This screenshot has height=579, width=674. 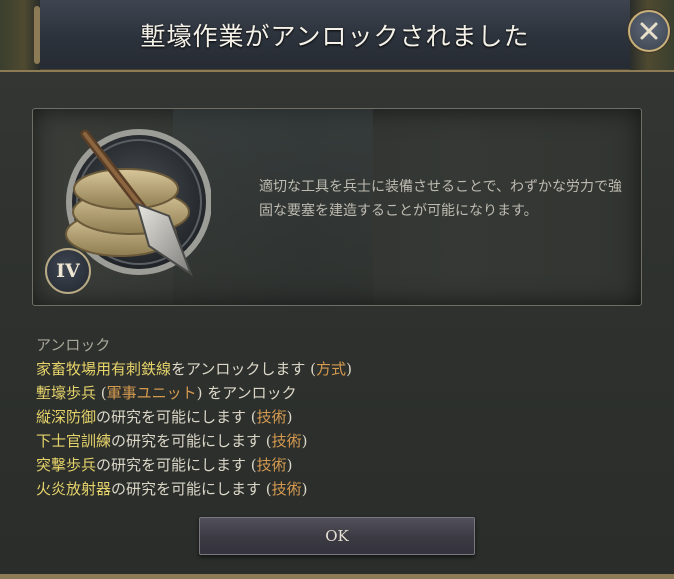 I want to click on effect-tag: 方式, so click(x=331, y=369).